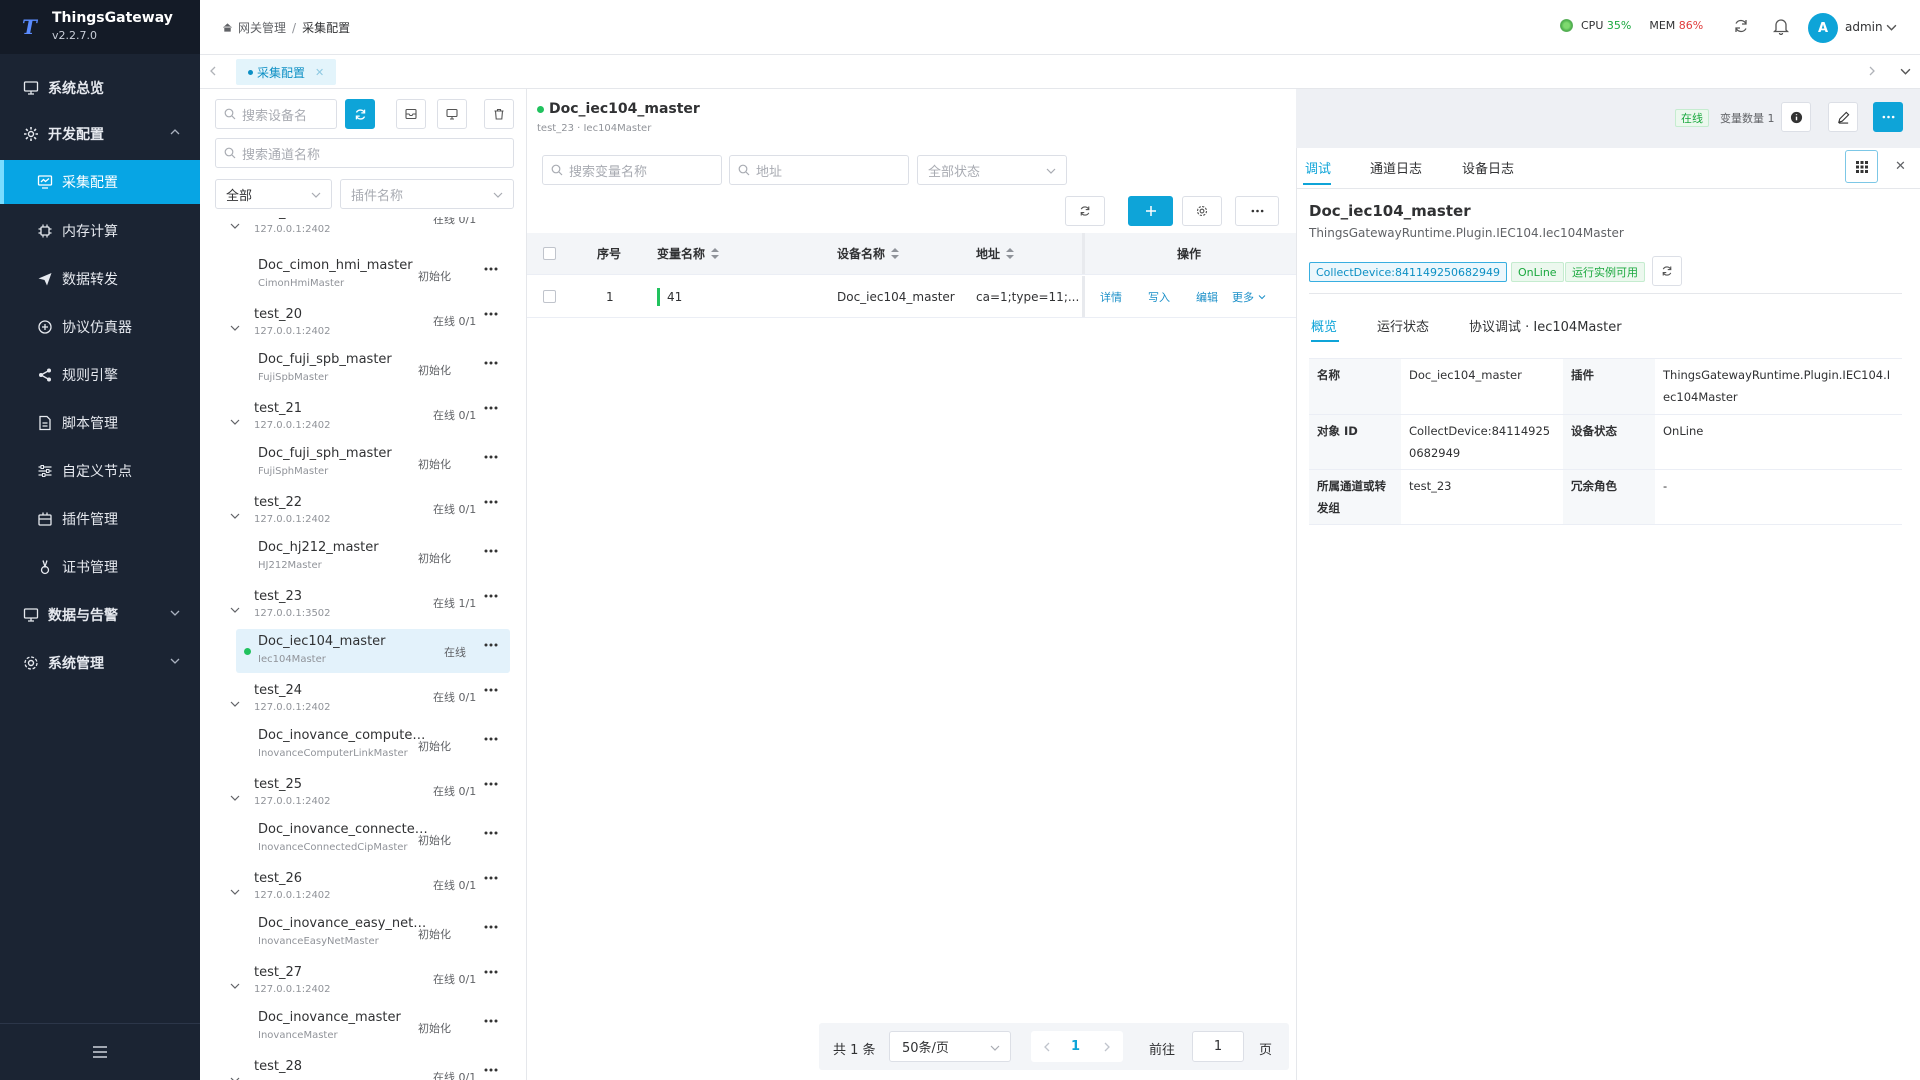  What do you see at coordinates (452, 114) in the screenshot?
I see `import-button` at bounding box center [452, 114].